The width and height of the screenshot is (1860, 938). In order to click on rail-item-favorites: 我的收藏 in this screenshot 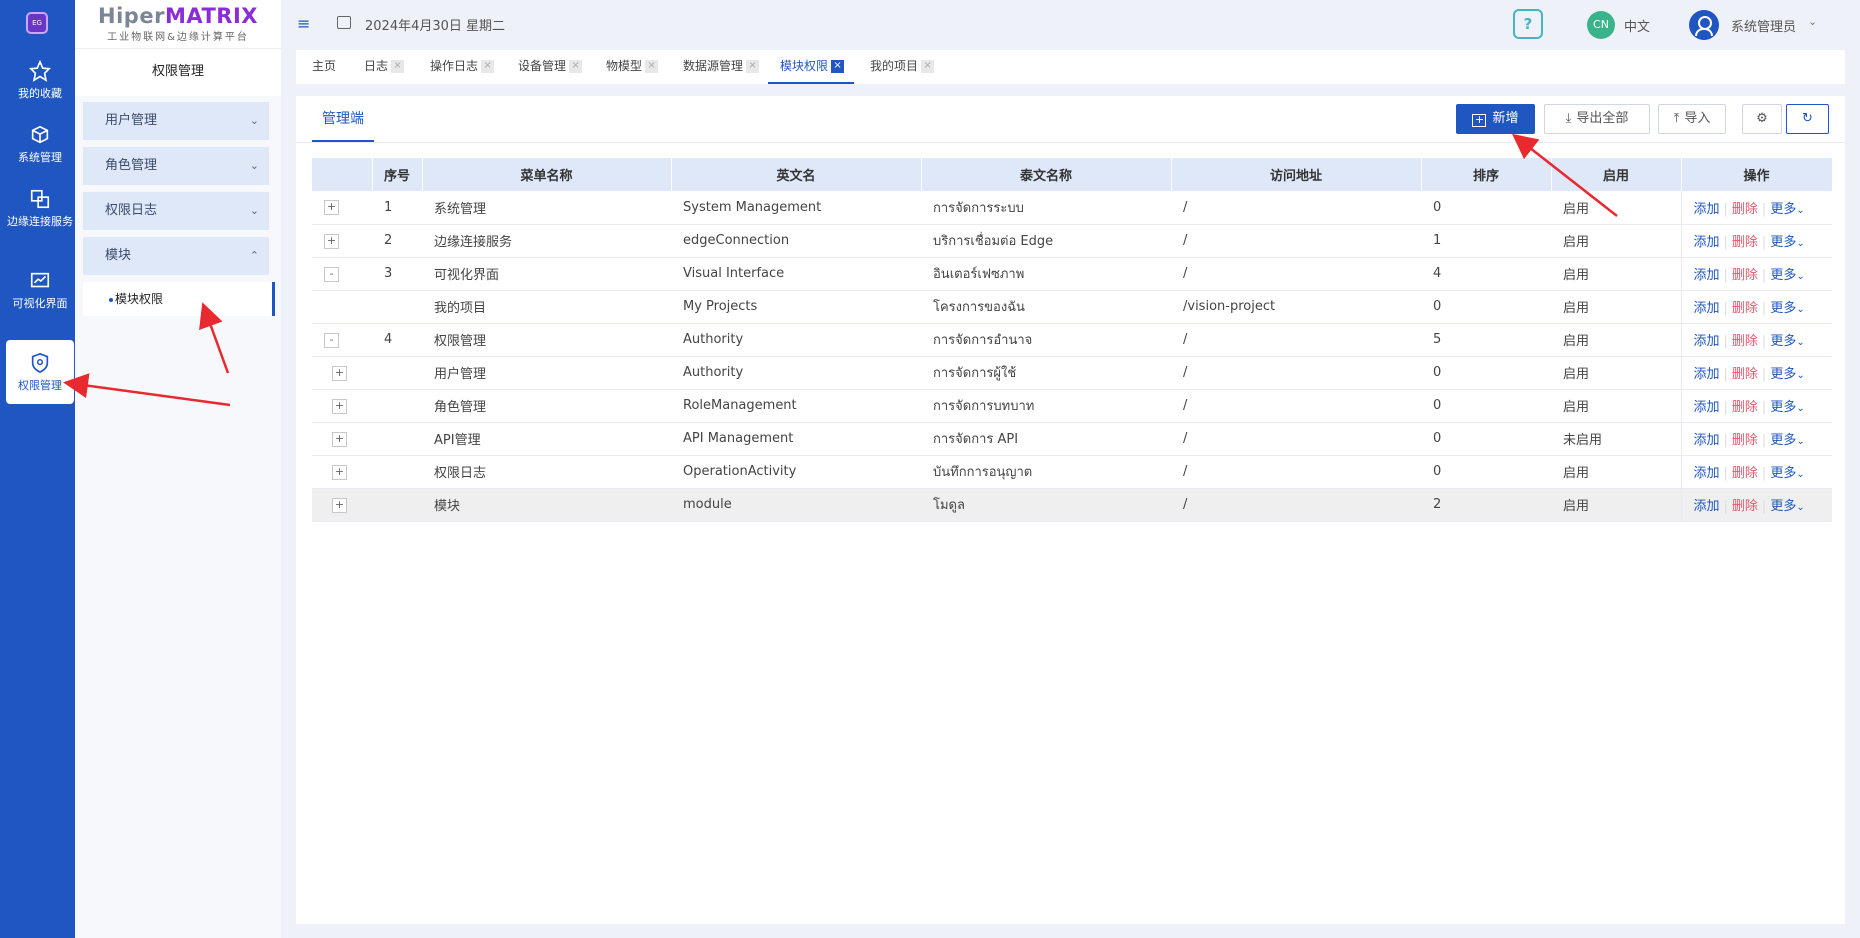, I will do `click(40, 80)`.